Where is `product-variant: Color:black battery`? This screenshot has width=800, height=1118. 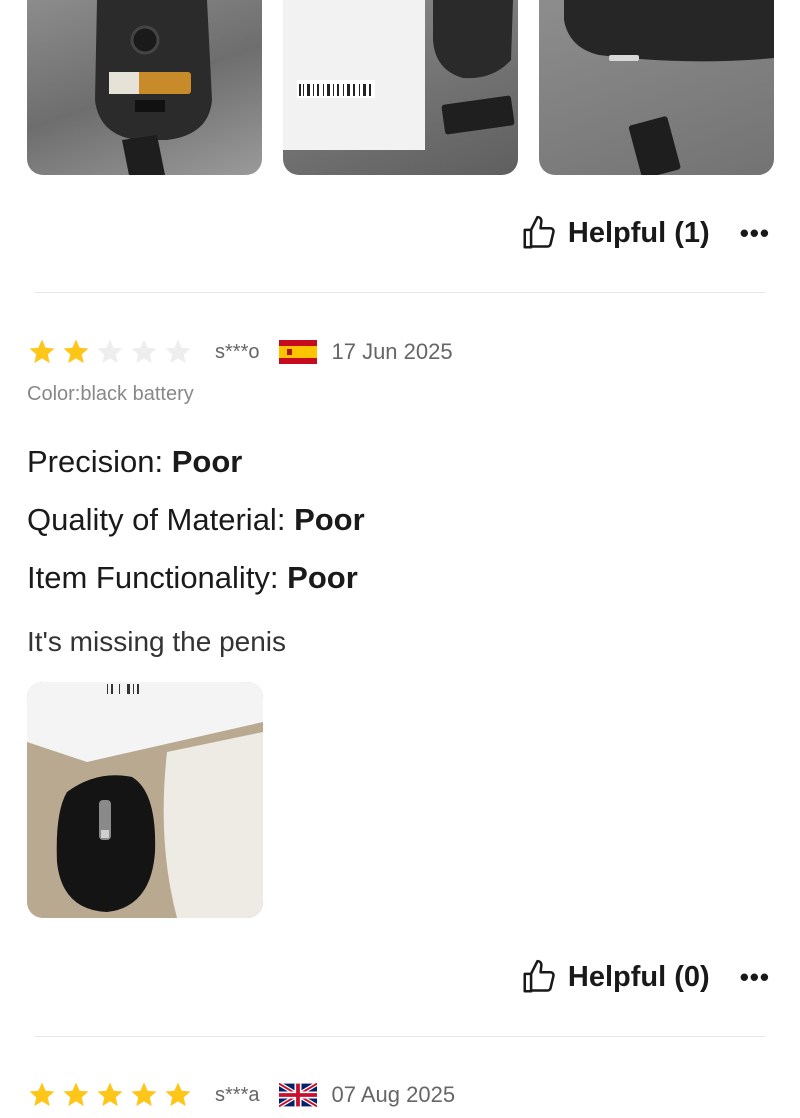 product-variant: Color:black battery is located at coordinates (110, 394).